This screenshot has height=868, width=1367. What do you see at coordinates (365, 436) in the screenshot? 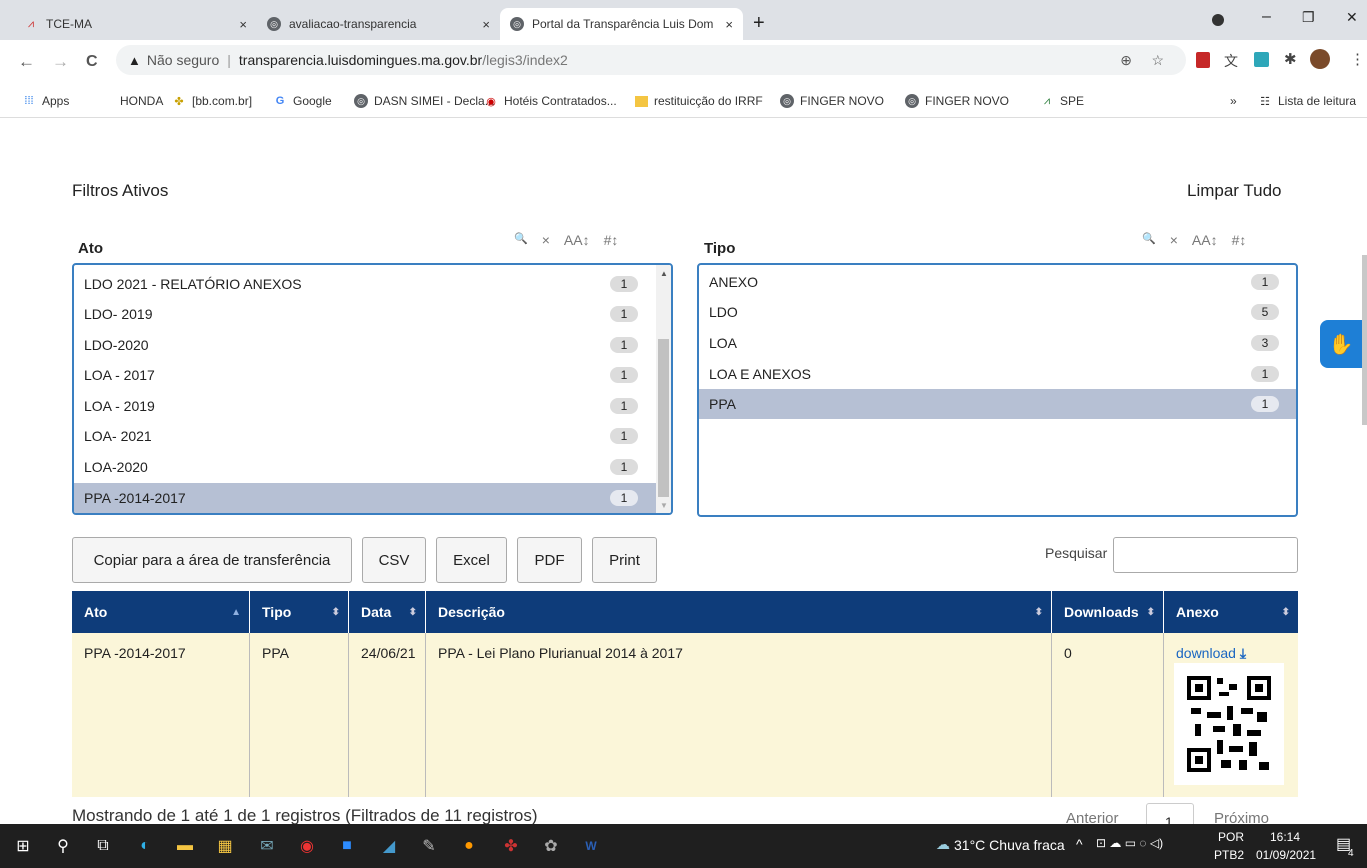
I see `list-item: LOA- 2021 1` at bounding box center [365, 436].